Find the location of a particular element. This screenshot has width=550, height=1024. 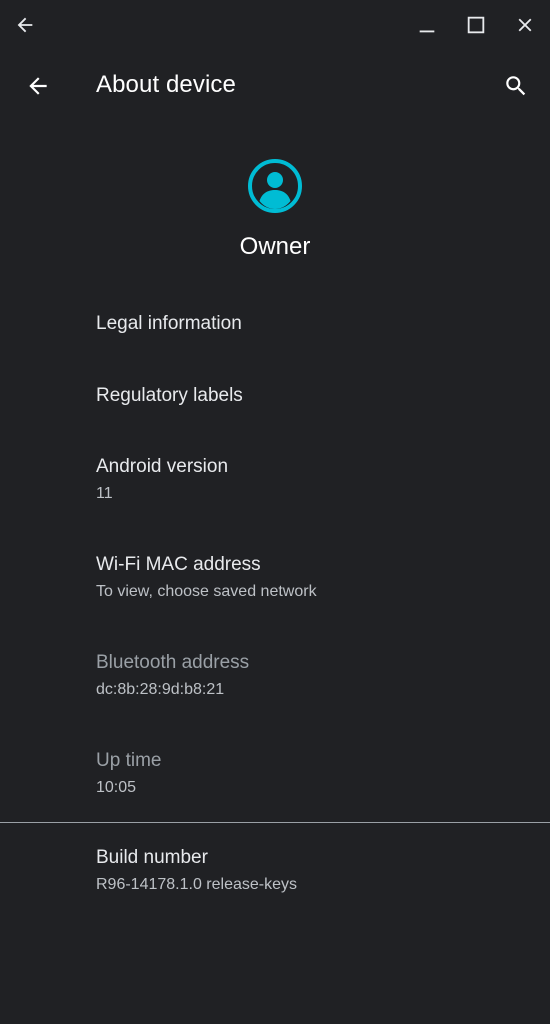

item-summary: dc:8b:28:9d:b8:21 is located at coordinates (160, 689).